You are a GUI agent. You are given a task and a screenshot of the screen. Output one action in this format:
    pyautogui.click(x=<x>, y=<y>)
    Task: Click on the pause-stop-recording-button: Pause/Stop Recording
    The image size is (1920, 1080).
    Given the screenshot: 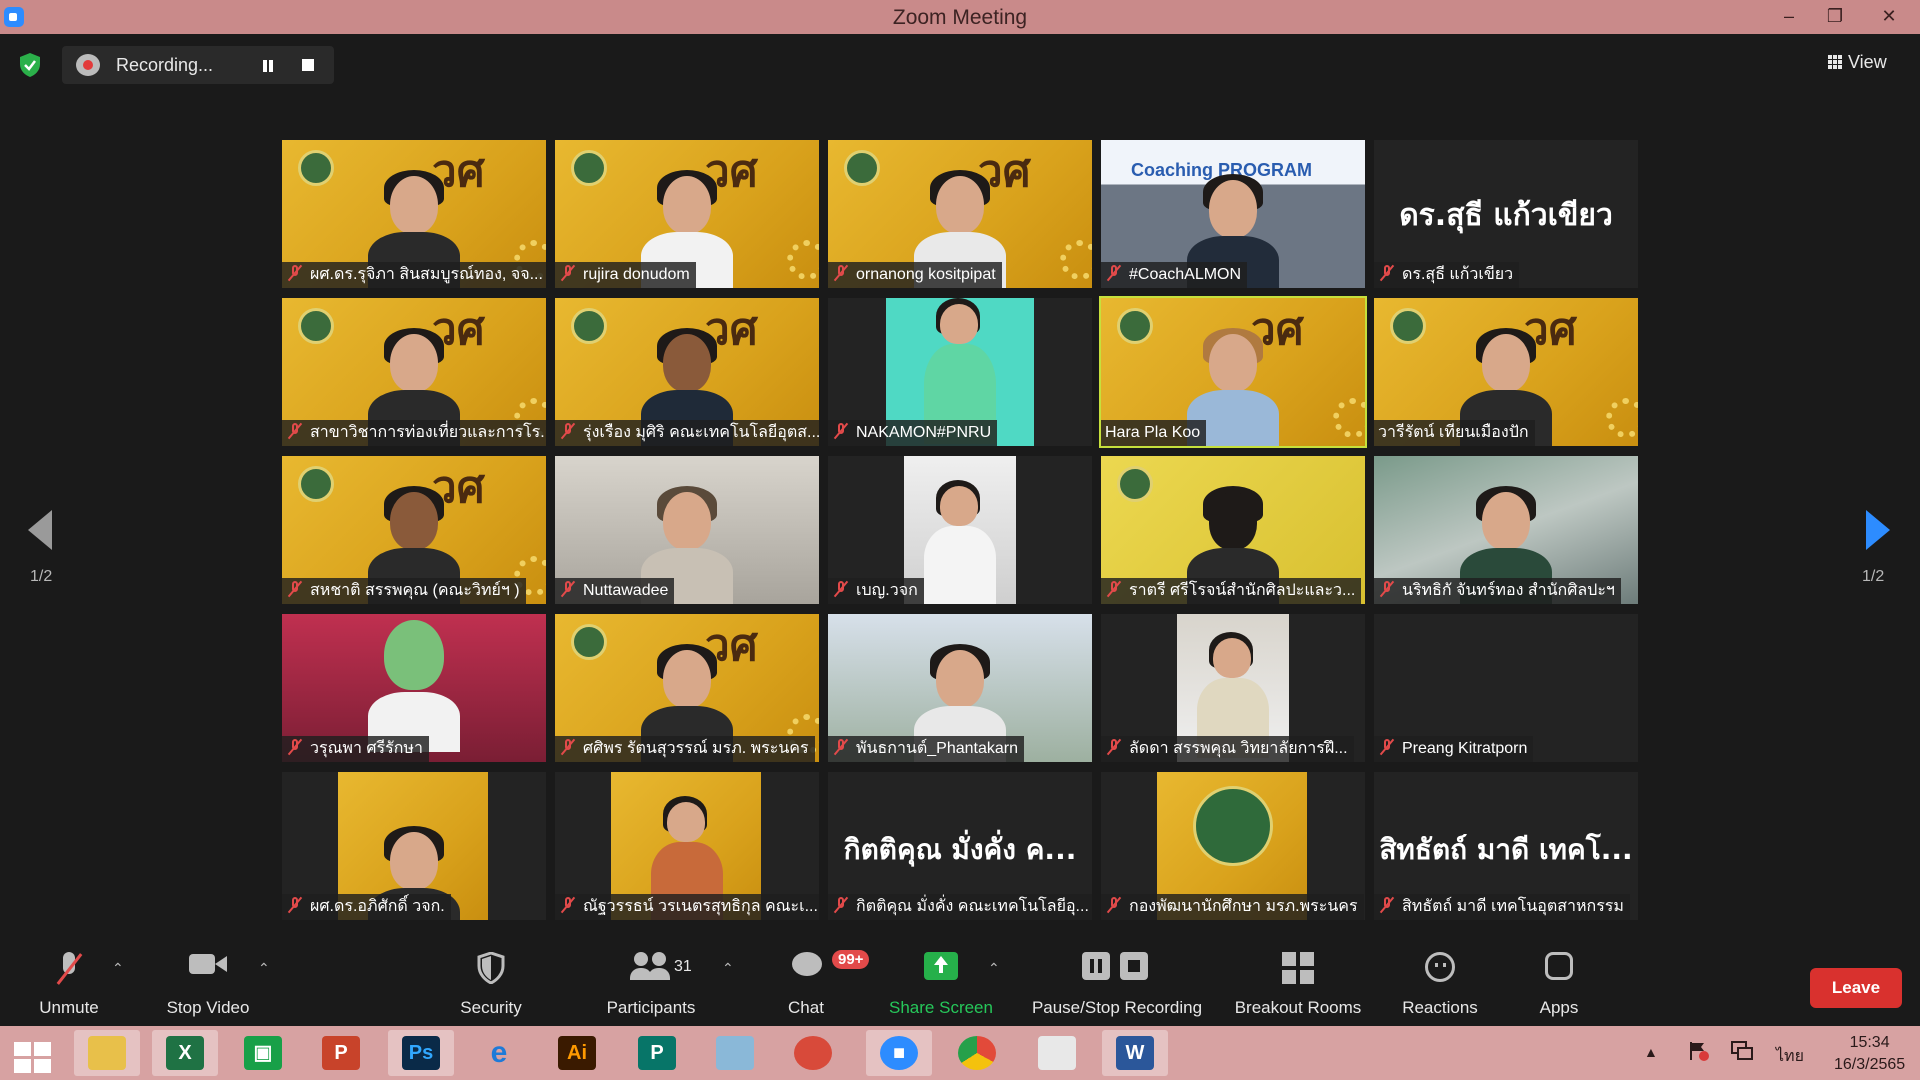 What is the action you would take?
    pyautogui.click(x=1117, y=982)
    